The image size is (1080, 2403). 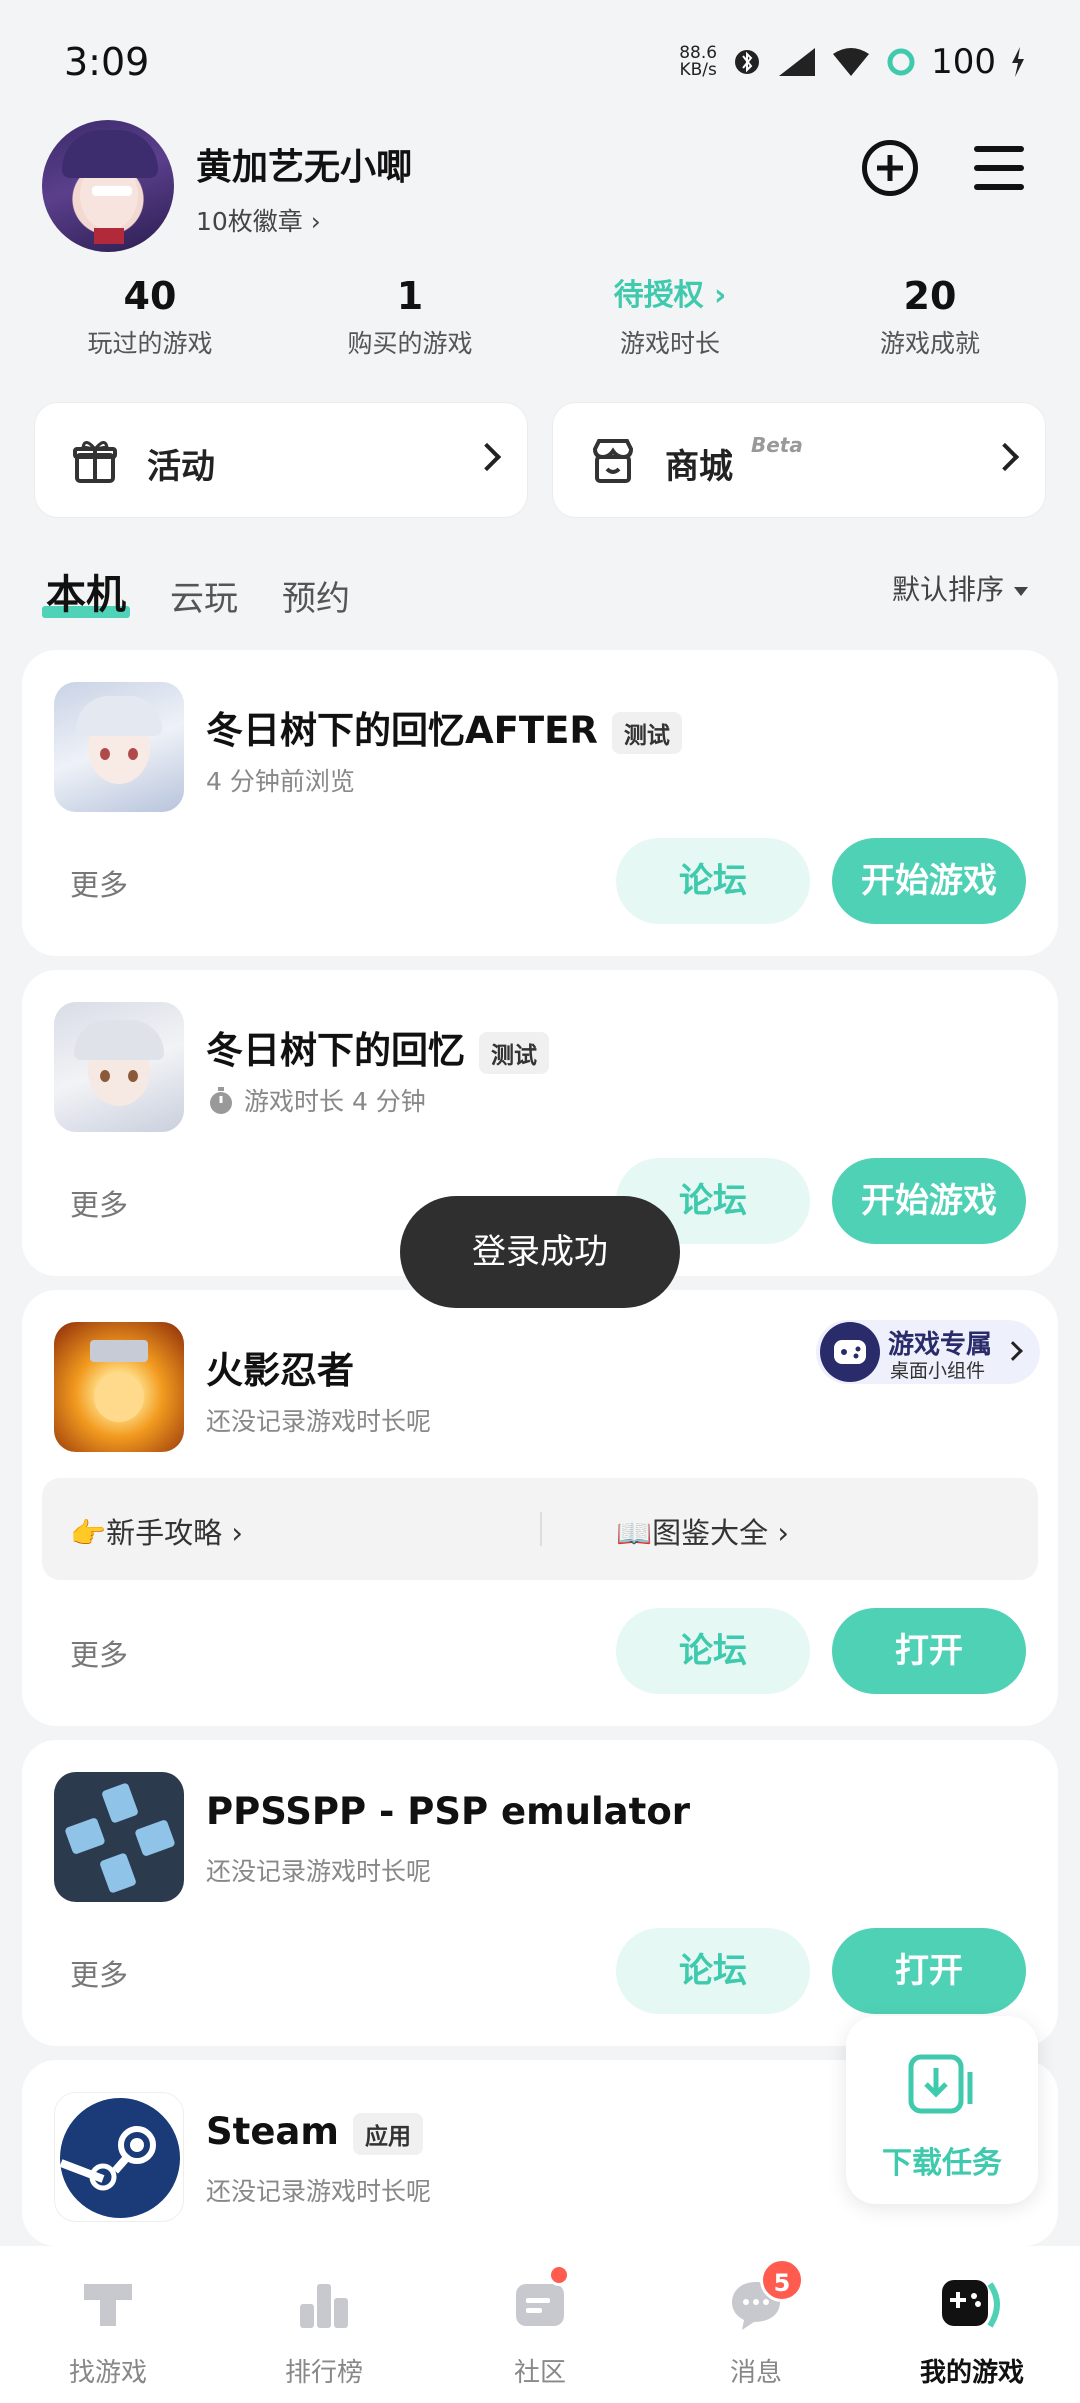 I want to click on nav-label: 我的游戏, so click(x=971, y=2373).